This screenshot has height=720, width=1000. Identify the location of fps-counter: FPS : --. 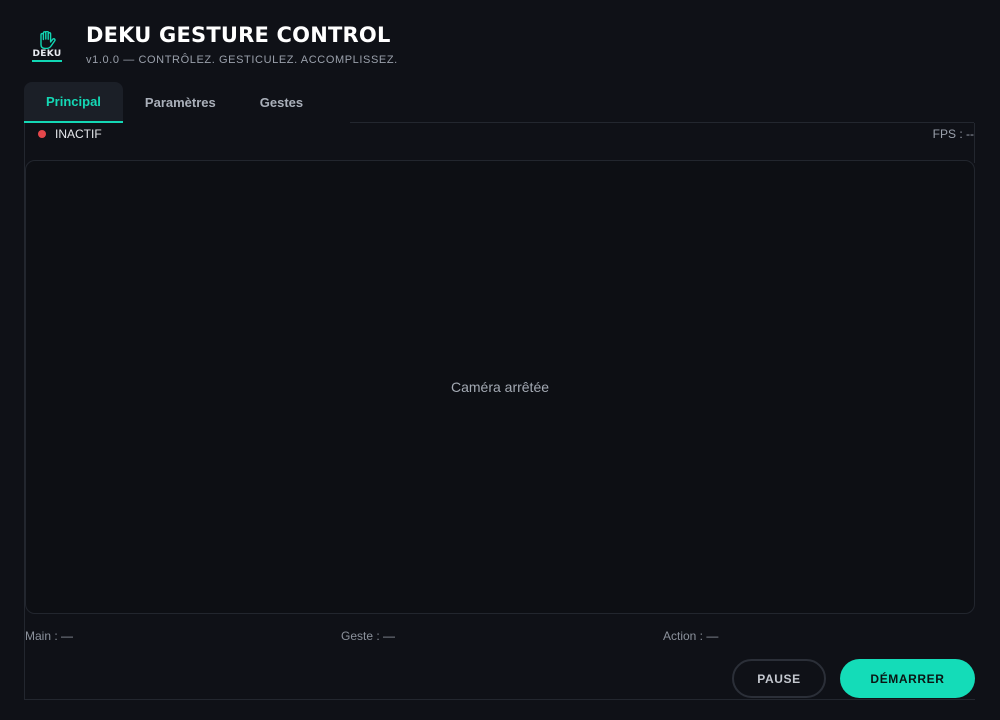
(953, 134).